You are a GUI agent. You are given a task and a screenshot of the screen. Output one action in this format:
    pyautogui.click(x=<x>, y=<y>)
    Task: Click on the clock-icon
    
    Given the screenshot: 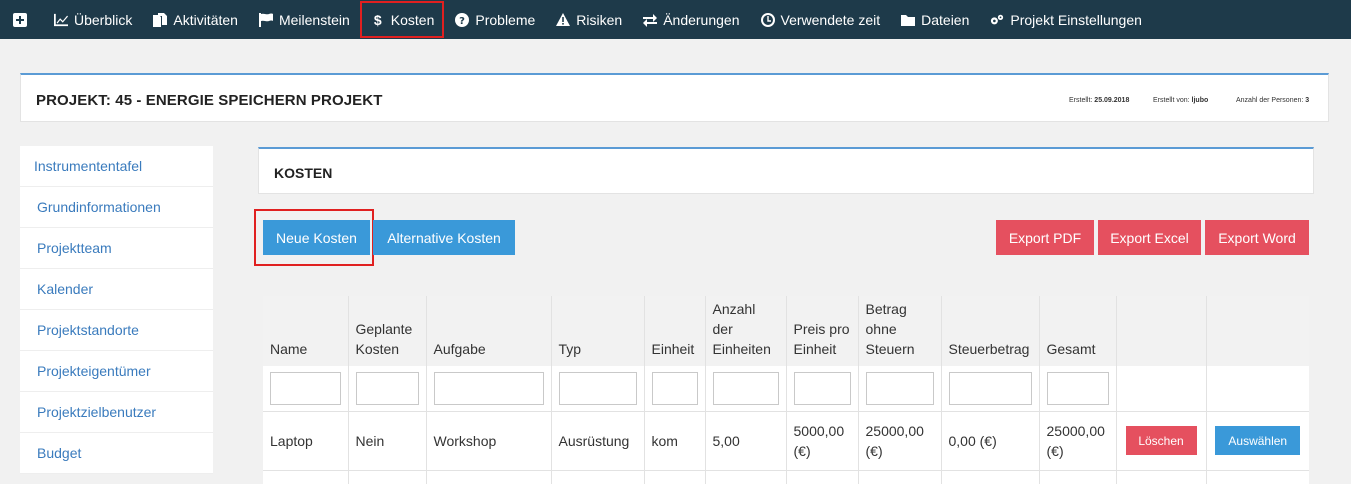 What is the action you would take?
    pyautogui.click(x=768, y=20)
    